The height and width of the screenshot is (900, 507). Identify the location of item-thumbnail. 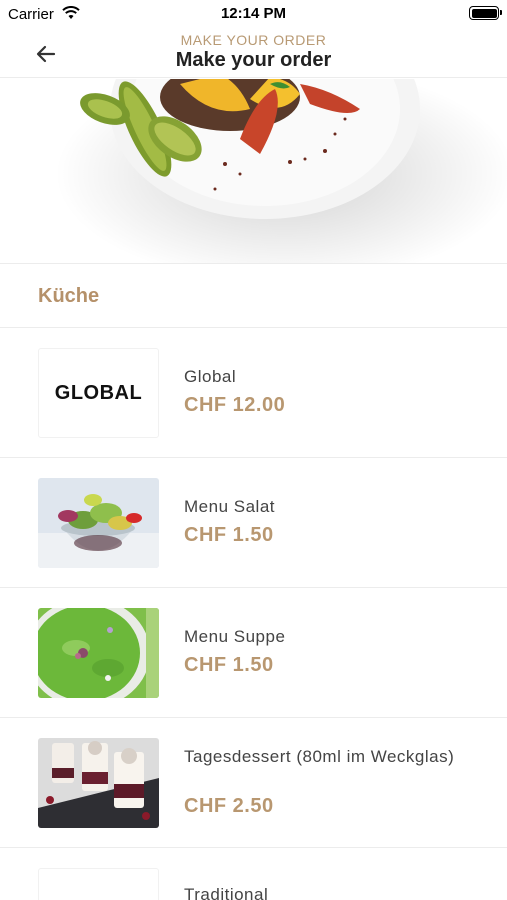
(98, 884).